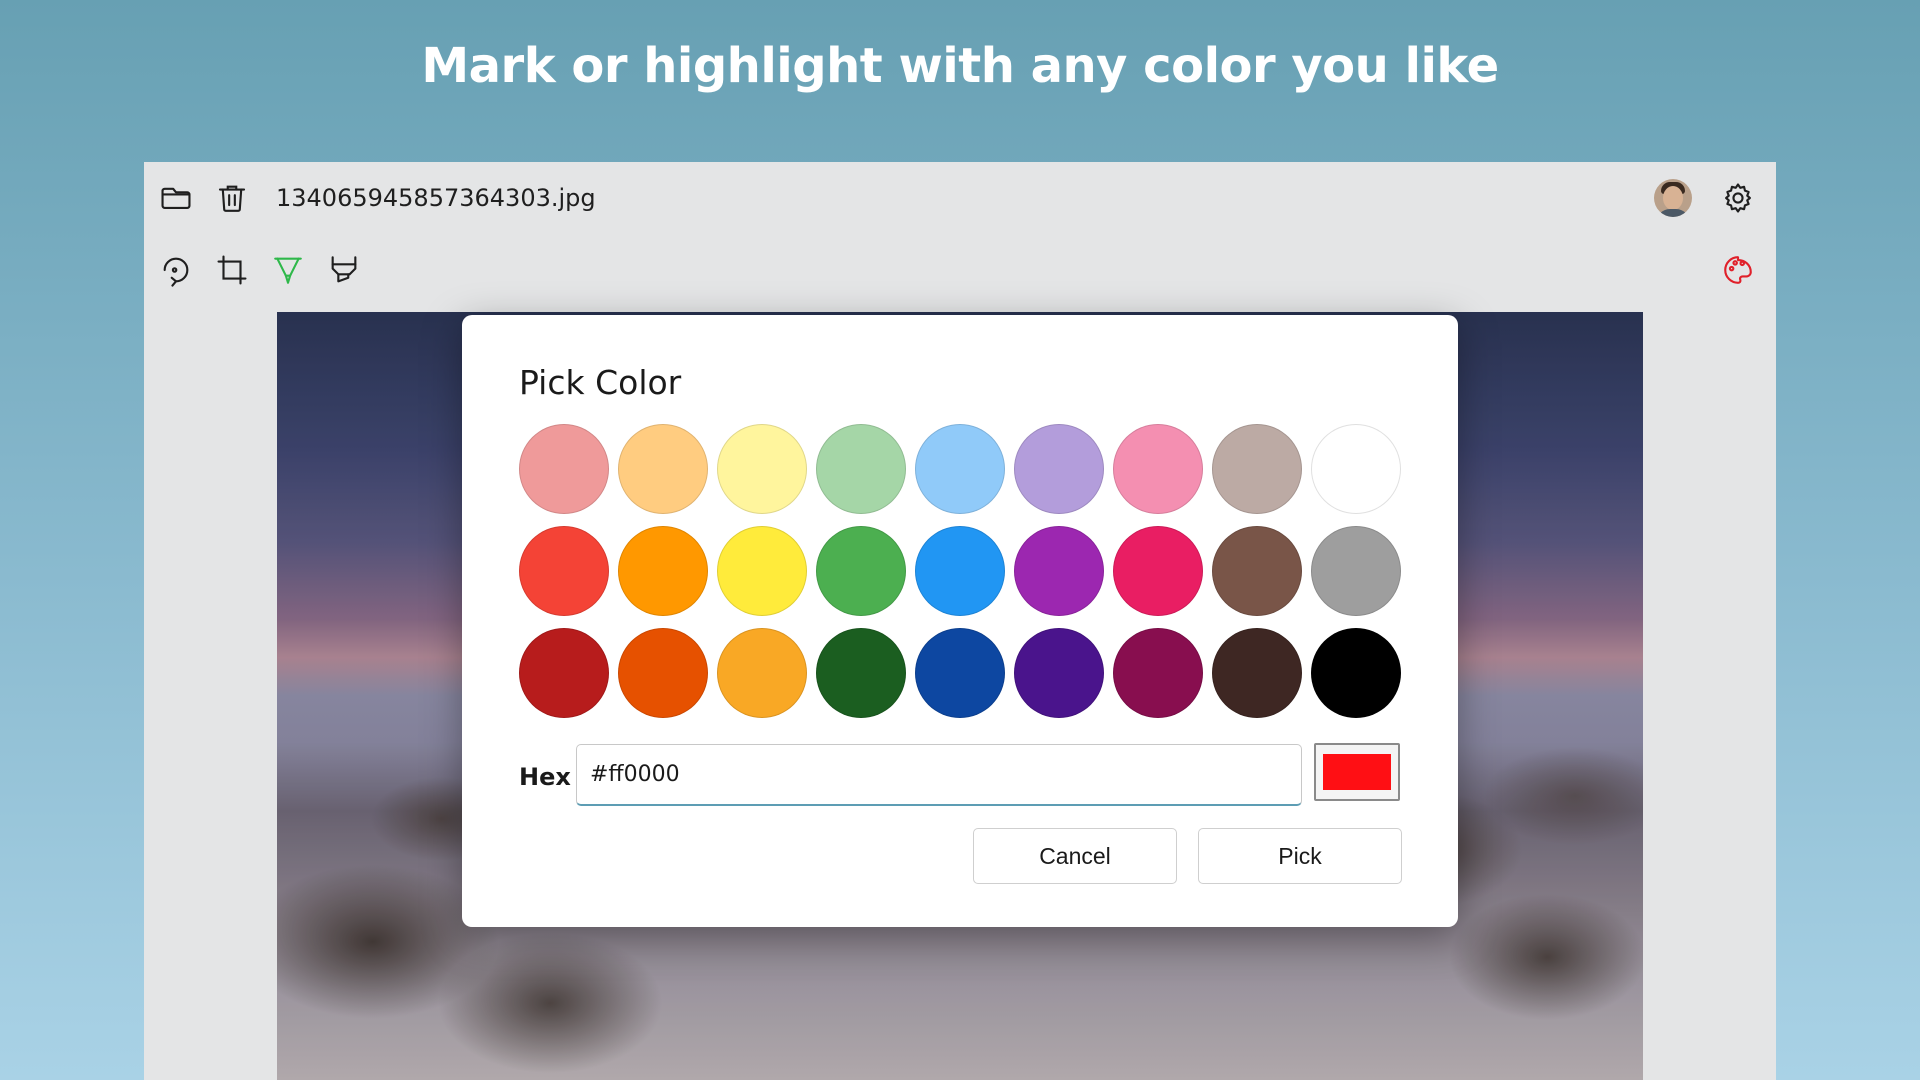 The height and width of the screenshot is (1080, 1920). I want to click on top-toolbar: 134065945857364303.jpg, so click(960, 198).